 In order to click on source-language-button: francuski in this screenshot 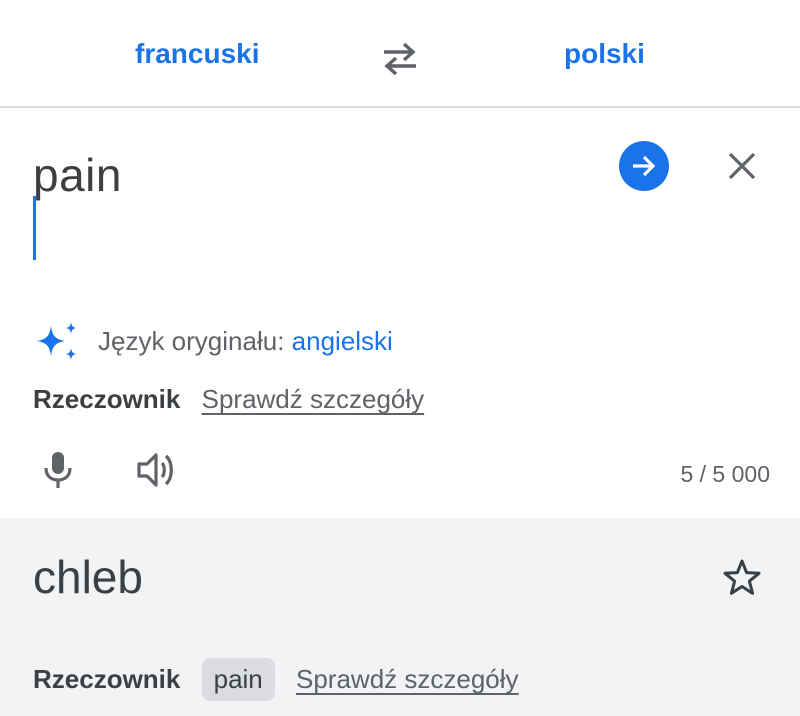, I will do `click(197, 54)`.